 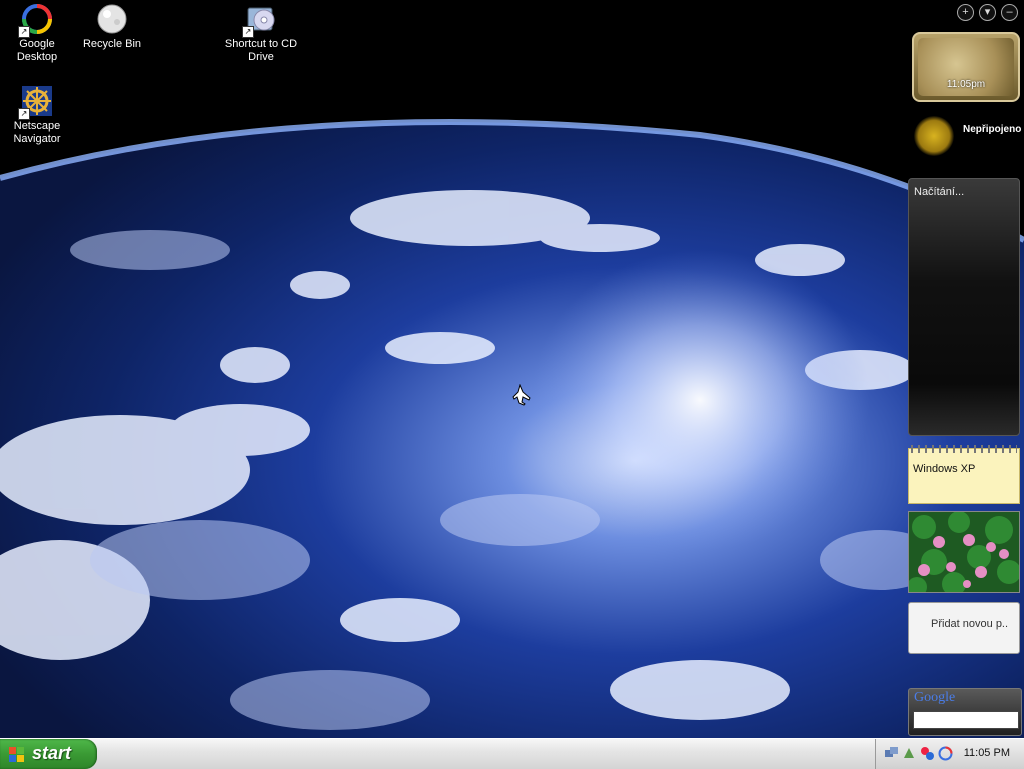 I want to click on clock-time: 11:05pm, so click(x=966, y=84).